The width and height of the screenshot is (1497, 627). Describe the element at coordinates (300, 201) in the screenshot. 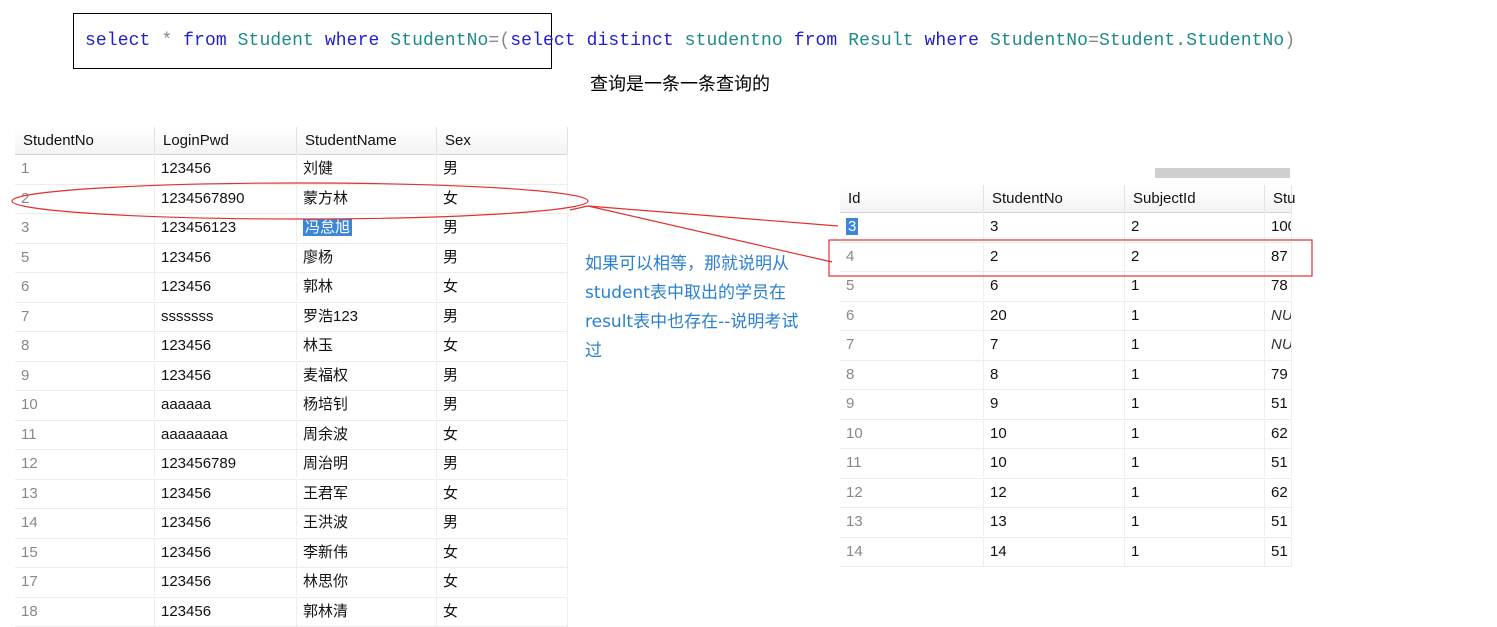

I see `student-row-circle` at that location.